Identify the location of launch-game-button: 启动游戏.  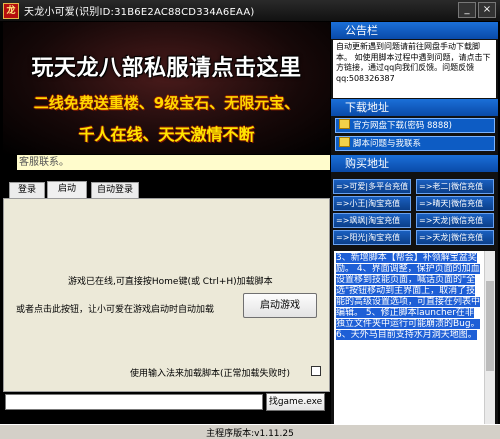
(280, 305).